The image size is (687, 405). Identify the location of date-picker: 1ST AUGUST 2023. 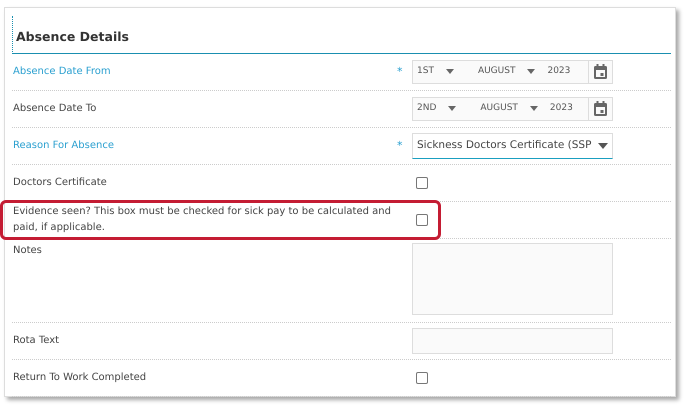
(512, 72).